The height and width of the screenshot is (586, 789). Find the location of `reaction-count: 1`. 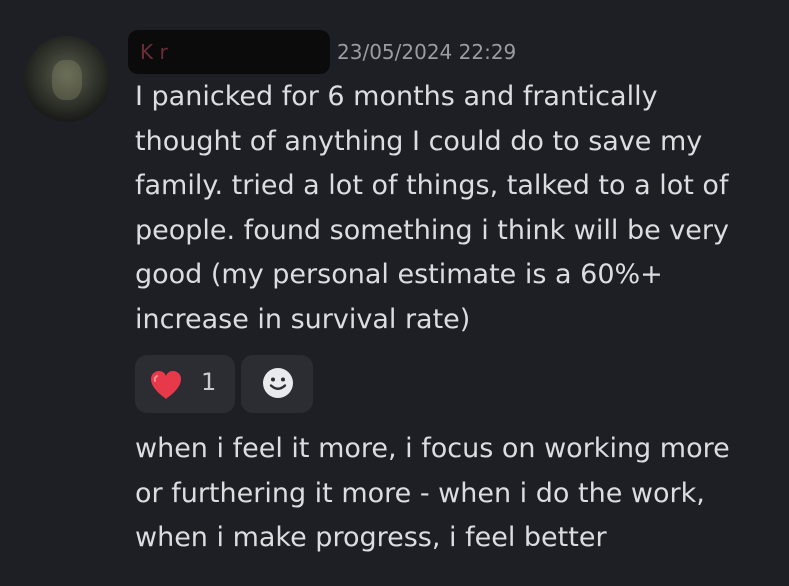

reaction-count: 1 is located at coordinates (209, 382).